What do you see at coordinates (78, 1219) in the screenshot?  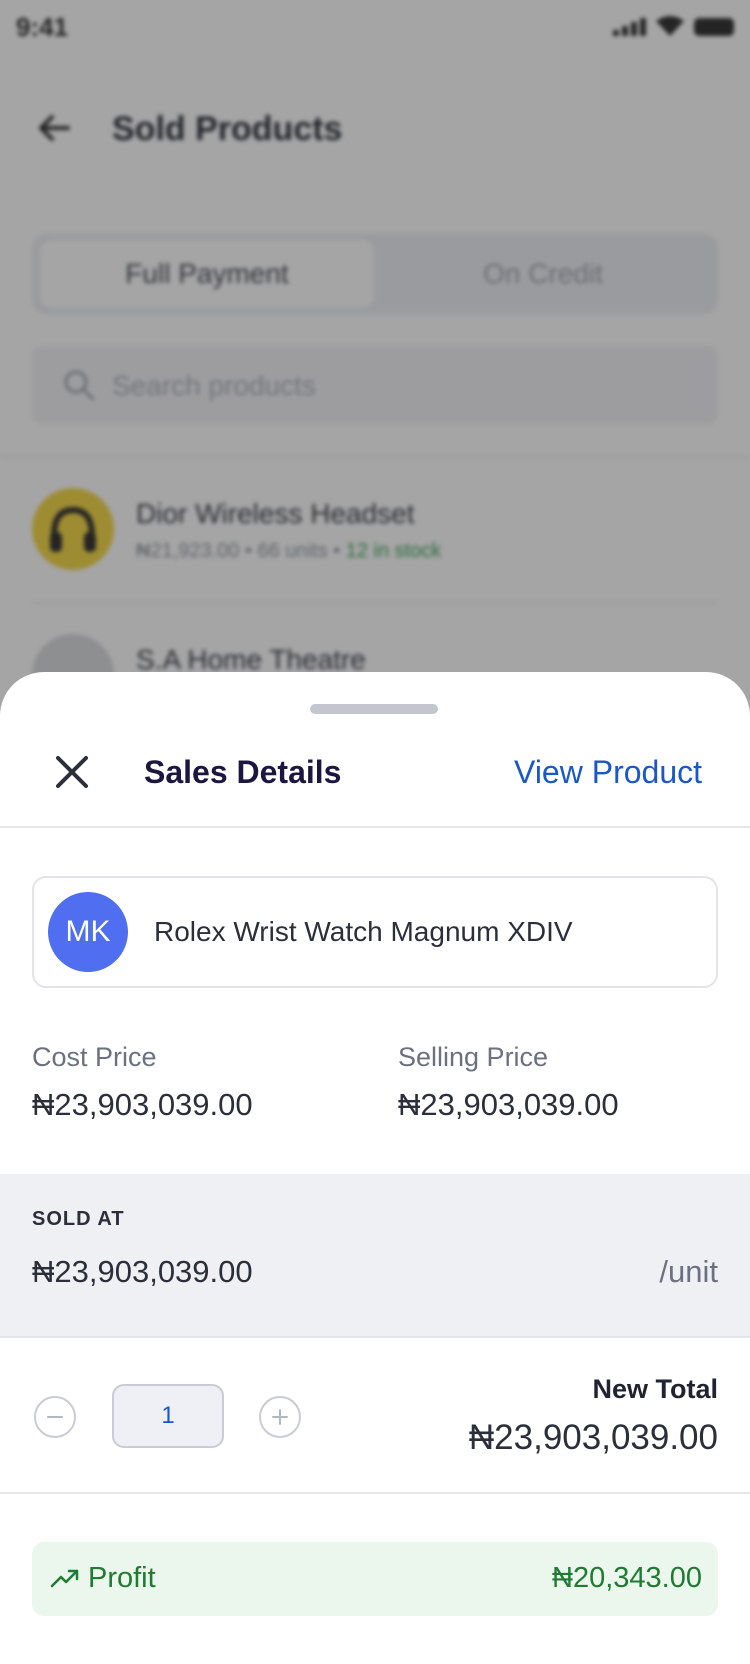 I see `sold-at-label: SOLD AT` at bounding box center [78, 1219].